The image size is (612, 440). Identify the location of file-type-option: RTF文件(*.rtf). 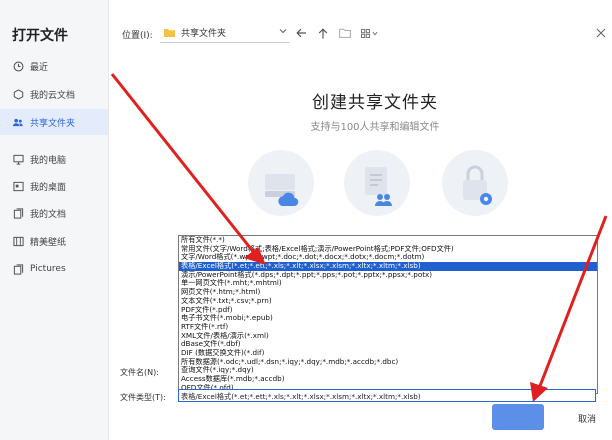
(388, 327).